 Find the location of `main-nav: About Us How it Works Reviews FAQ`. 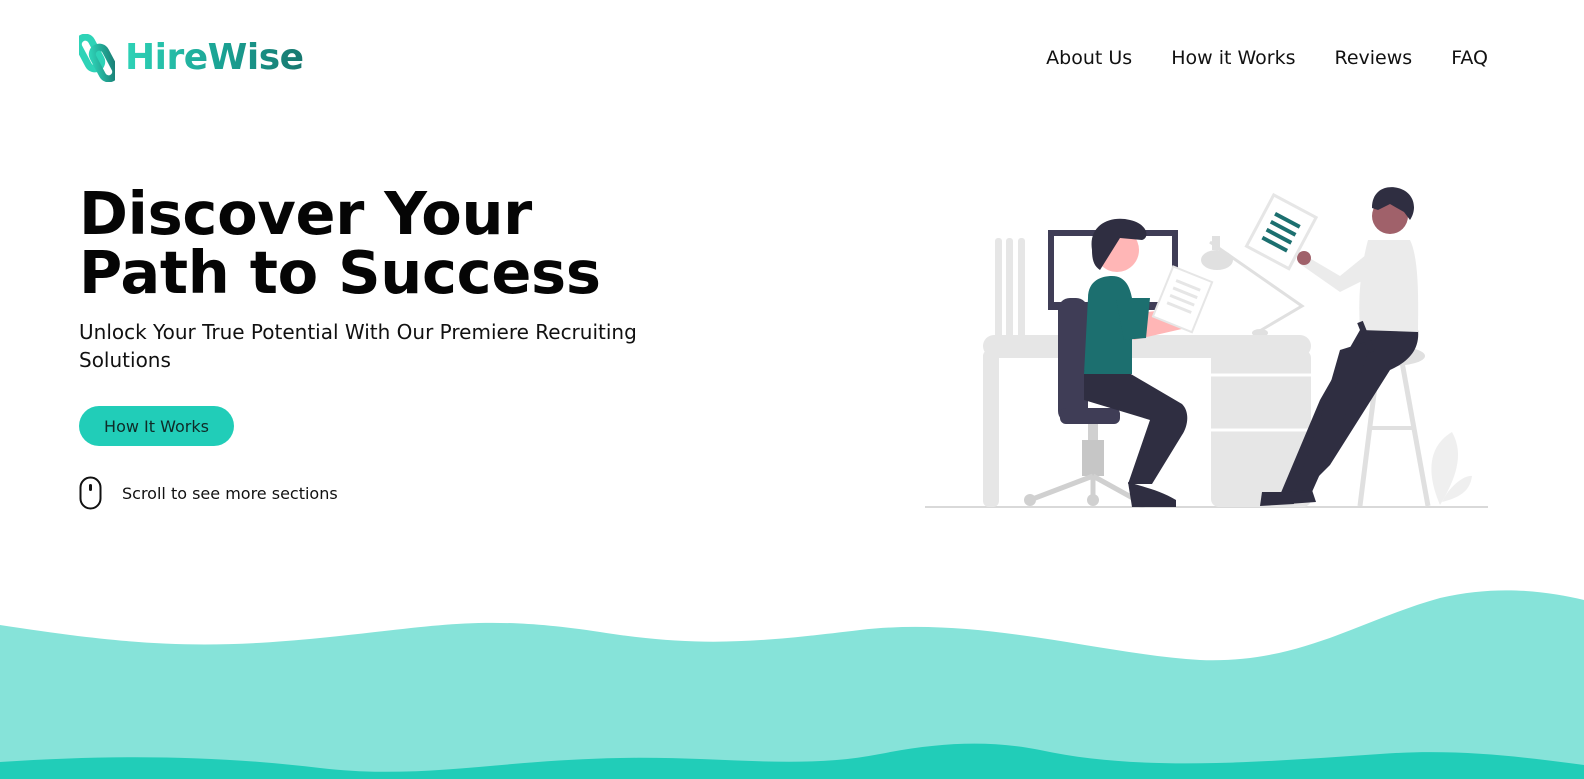

main-nav: About Us How it Works Reviews FAQ is located at coordinates (1267, 58).